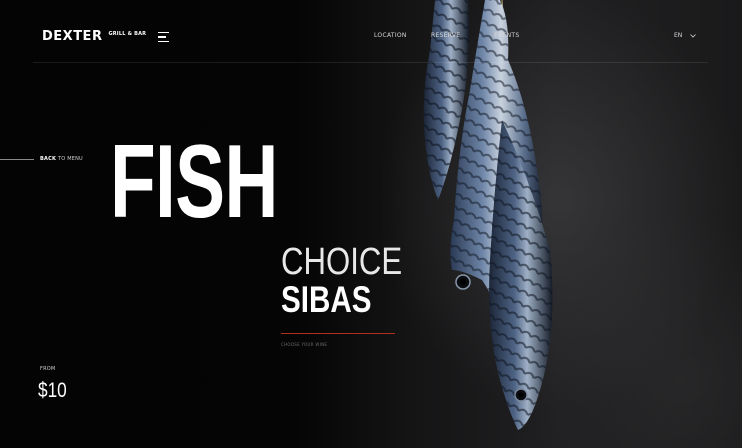 This screenshot has width=742, height=448. What do you see at coordinates (693, 35) in the screenshot?
I see `chevron-down-icon` at bounding box center [693, 35].